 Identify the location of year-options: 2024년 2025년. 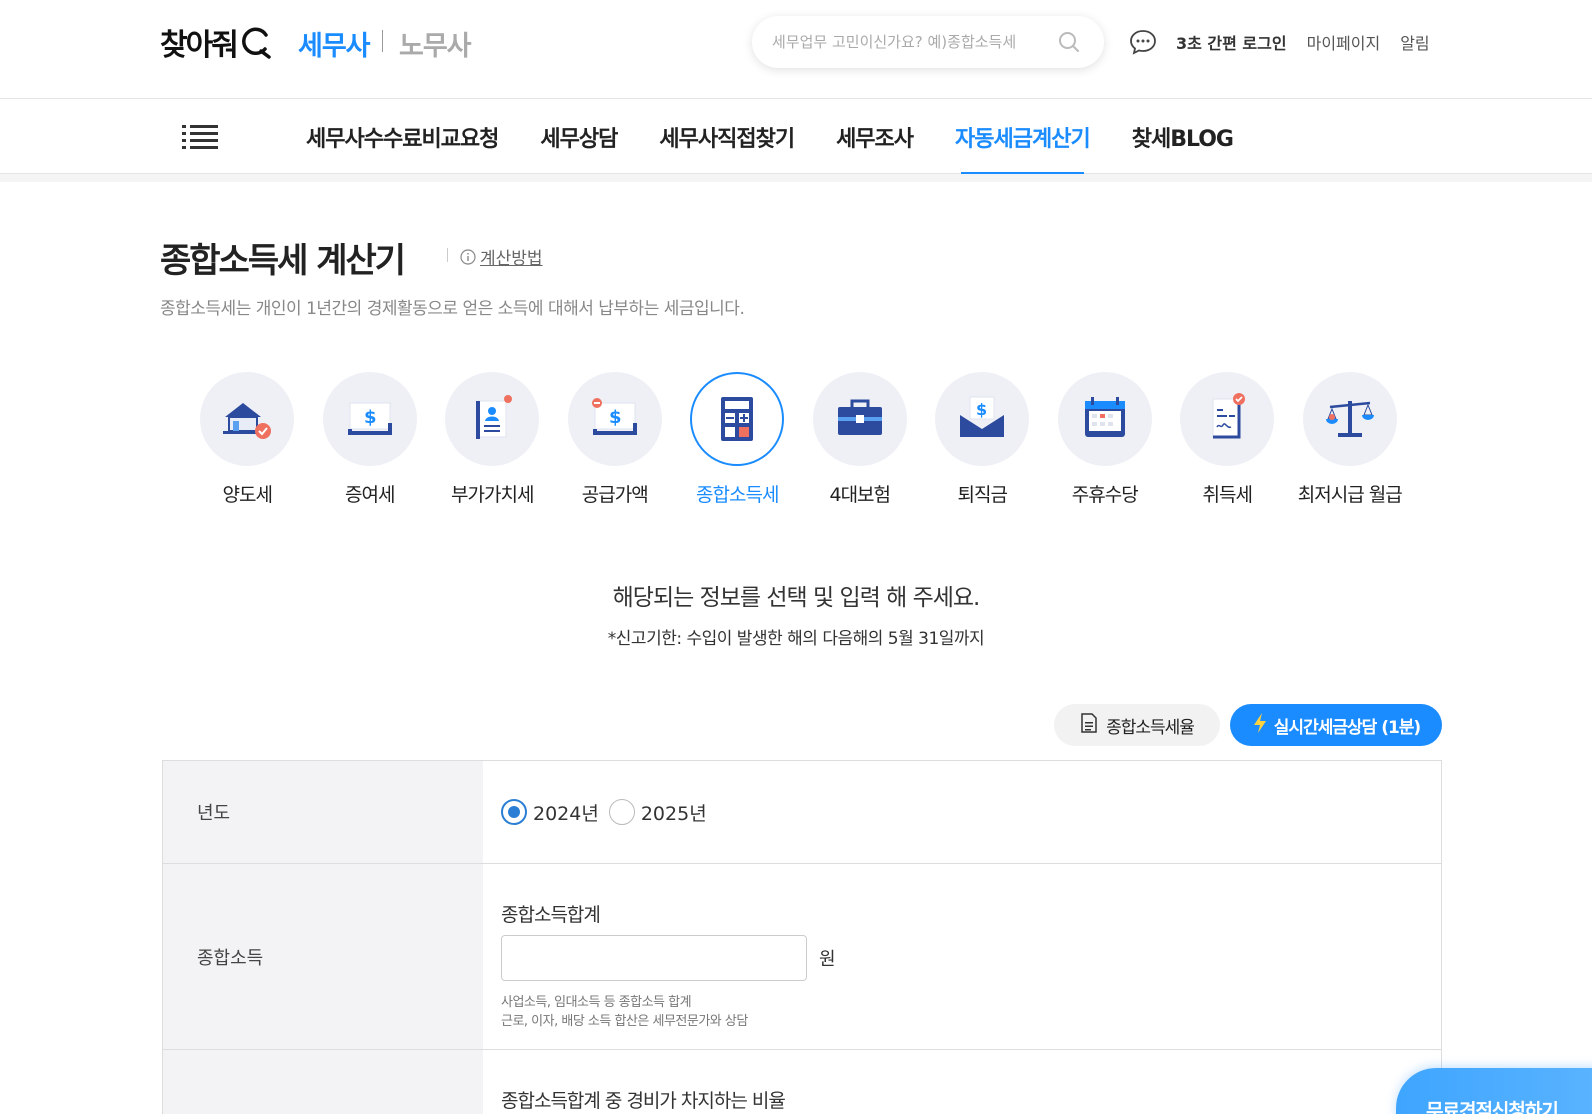
(962, 812).